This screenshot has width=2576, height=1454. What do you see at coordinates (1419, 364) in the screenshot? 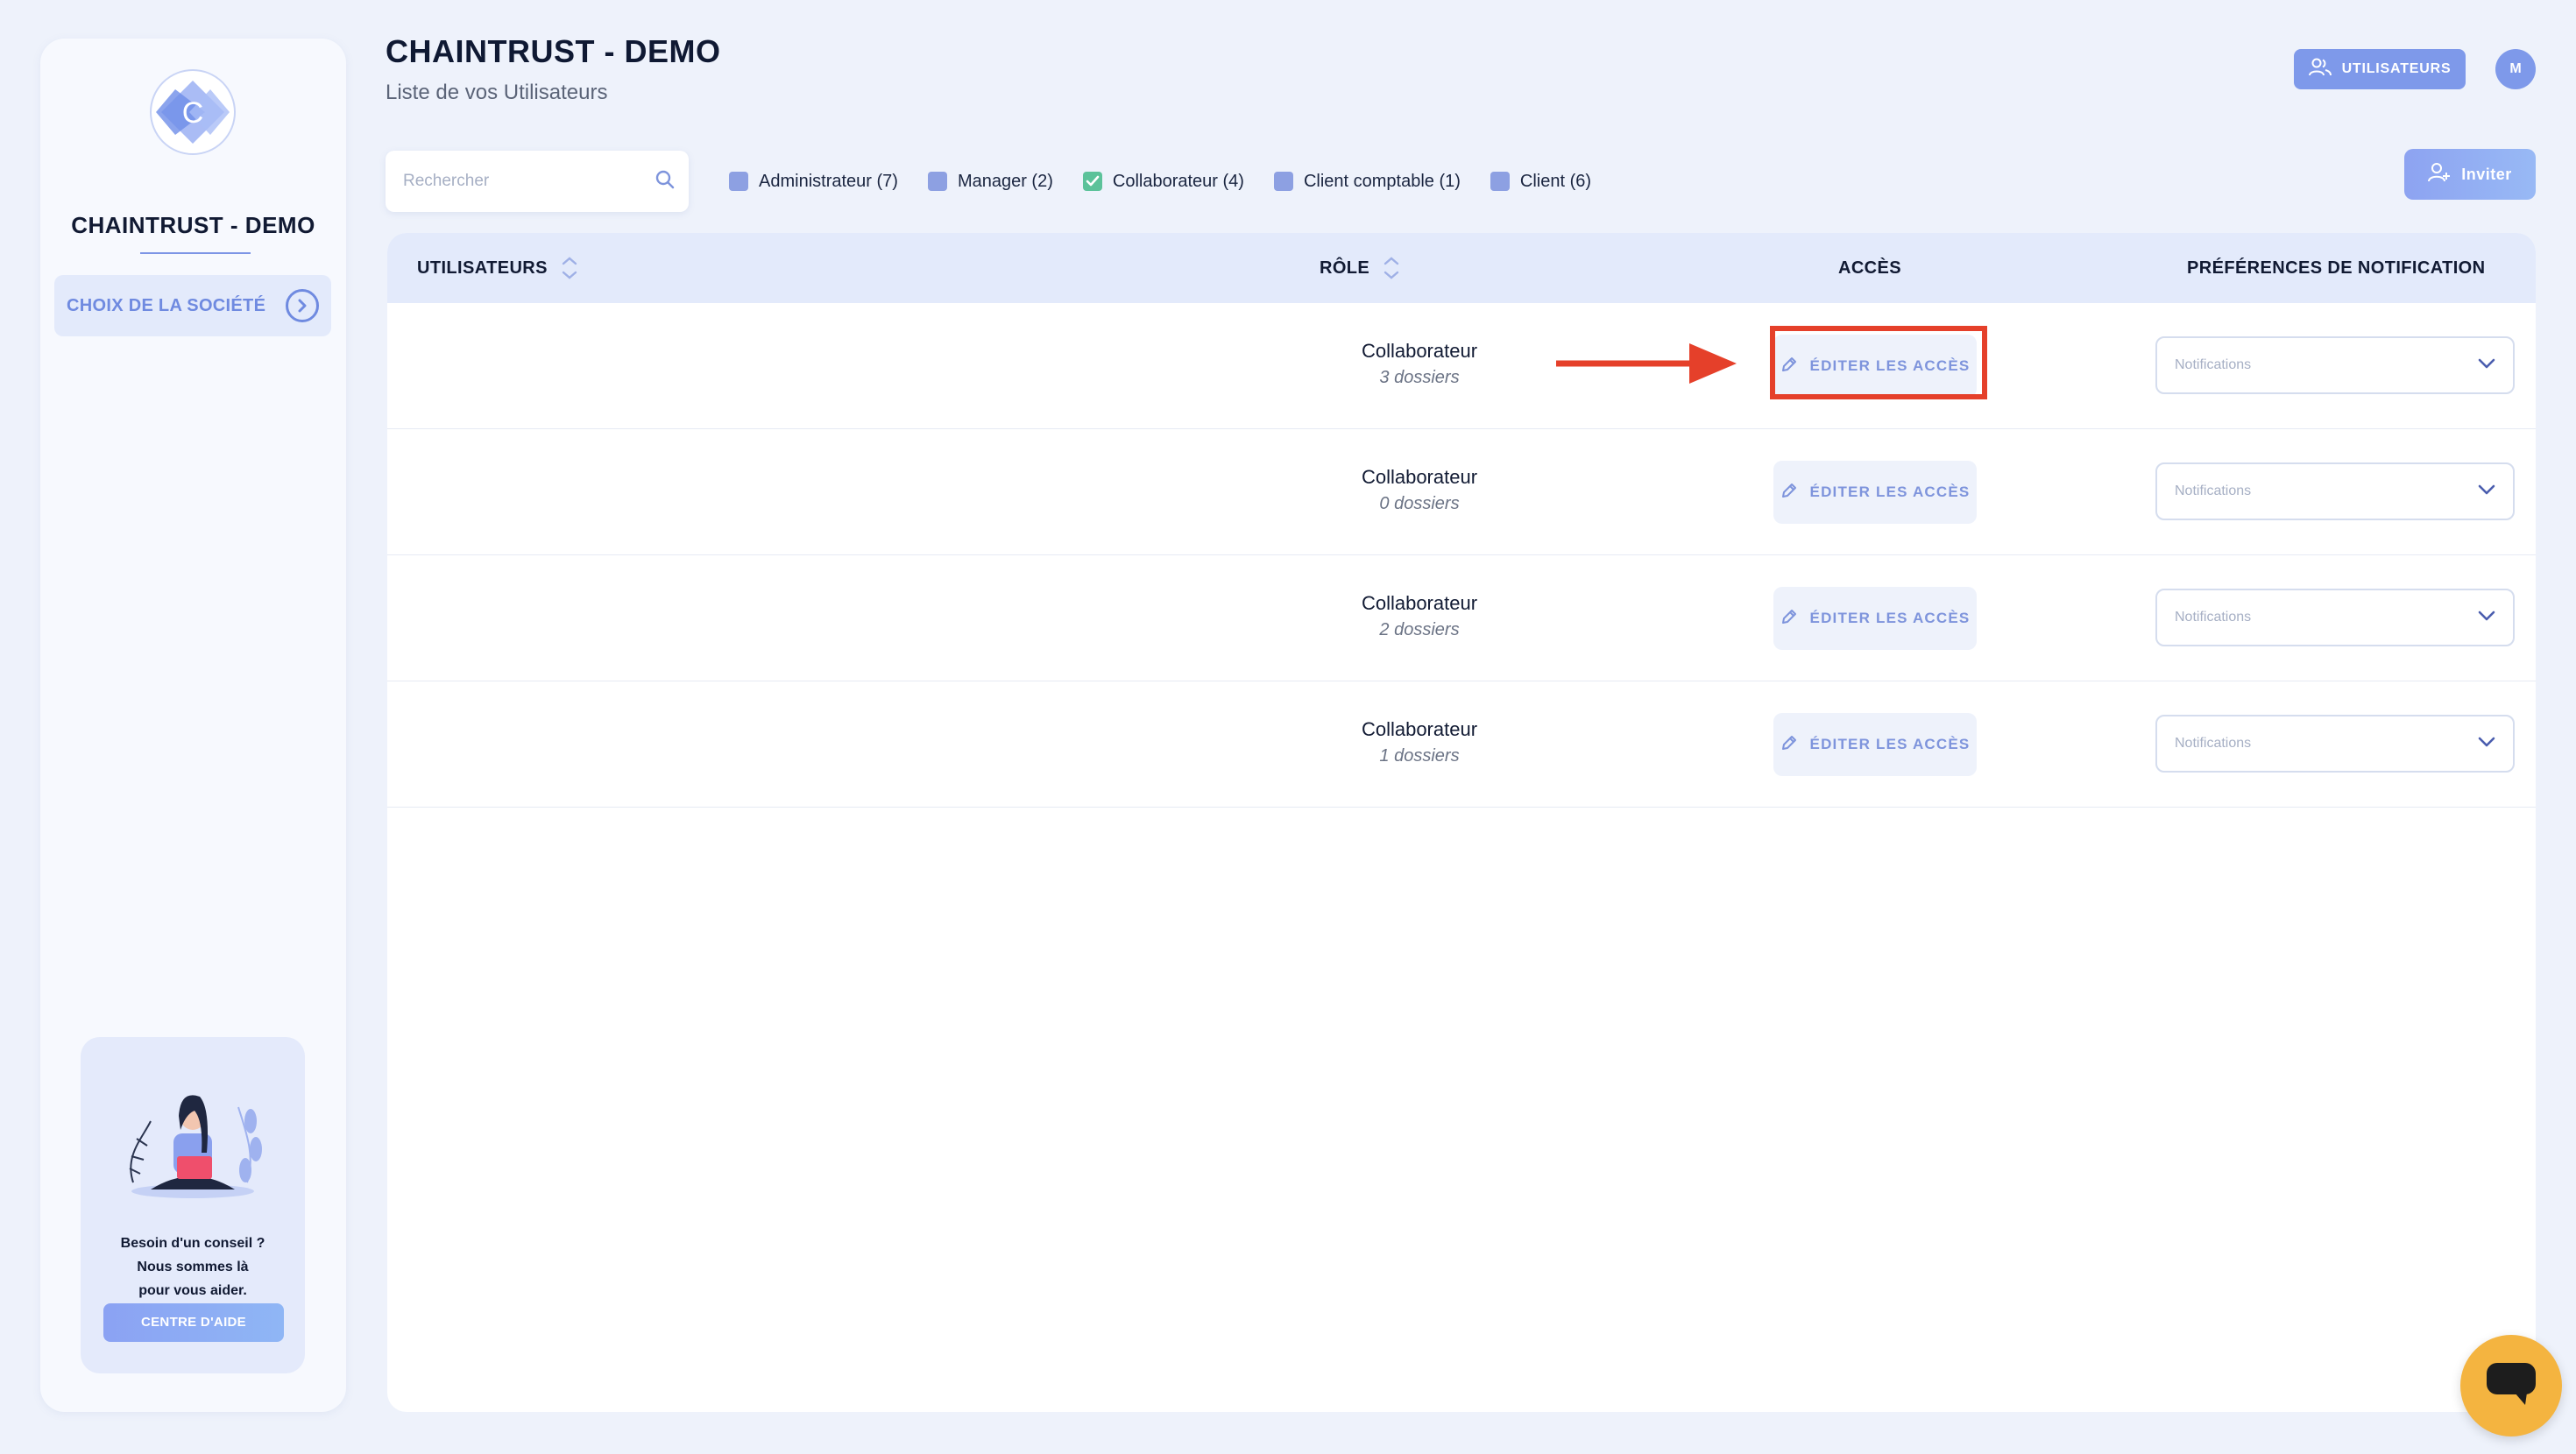
I see `role-cell: Collaborateur 3 dossiers` at bounding box center [1419, 364].